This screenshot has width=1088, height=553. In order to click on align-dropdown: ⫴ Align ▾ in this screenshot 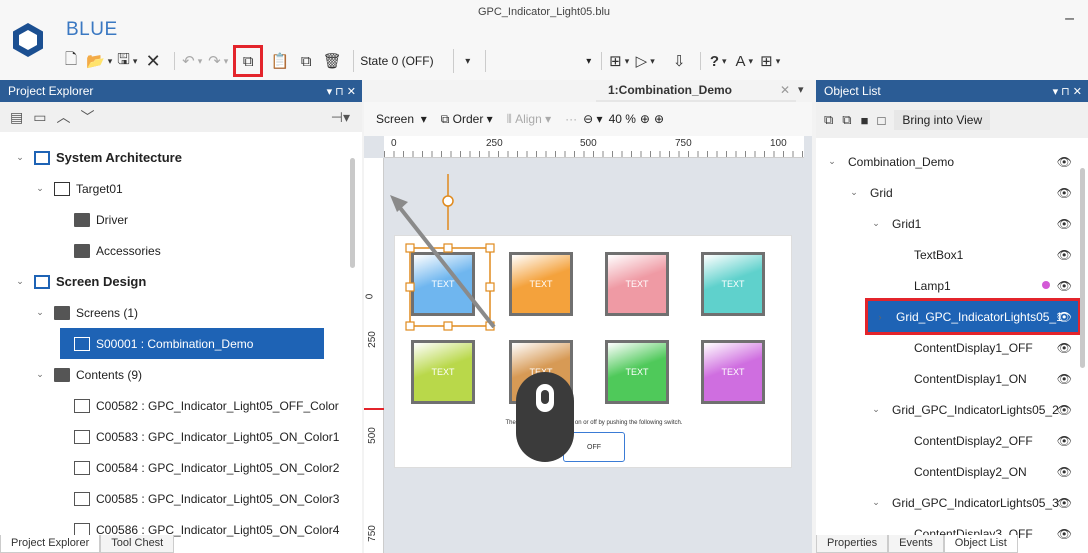, I will do `click(529, 119)`.